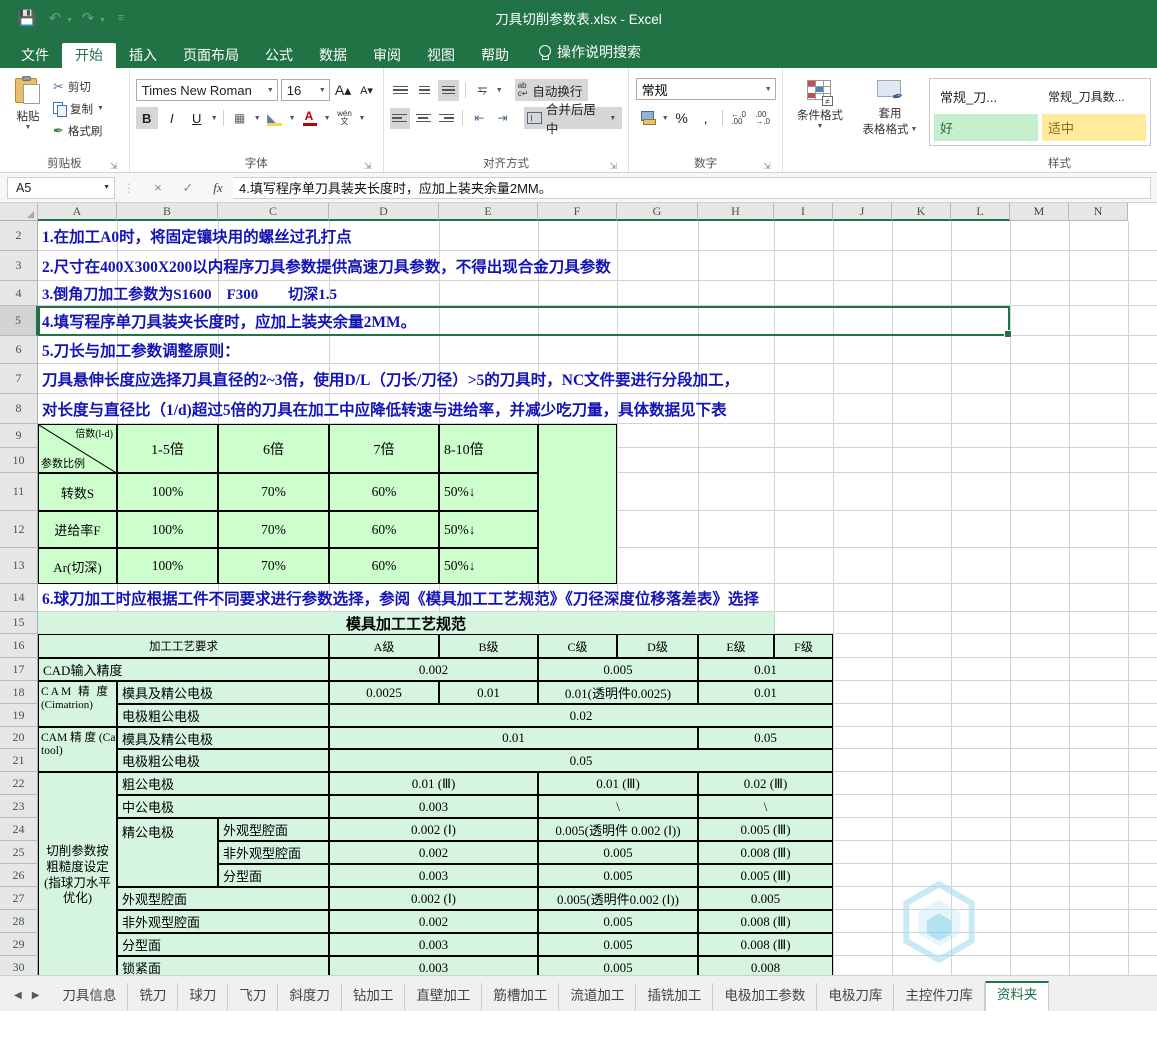  I want to click on increase-indent-button: ⇥, so click(502, 118).